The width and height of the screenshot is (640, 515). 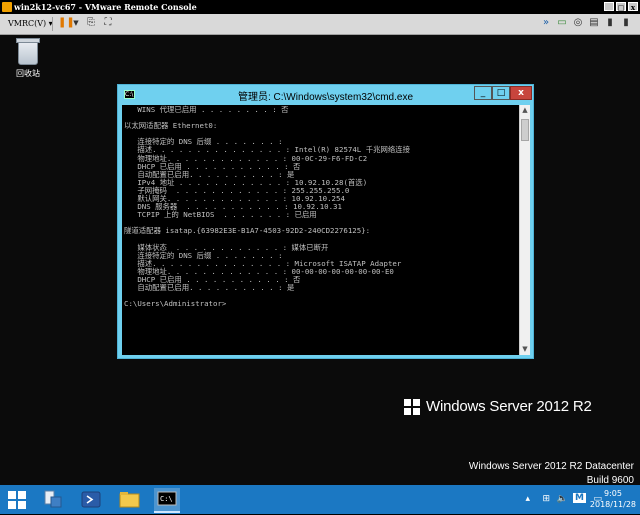 What do you see at coordinates (105, 7) in the screenshot?
I see `vmrc-window-title: win2k12-vc67 - VMware Remote Console` at bounding box center [105, 7].